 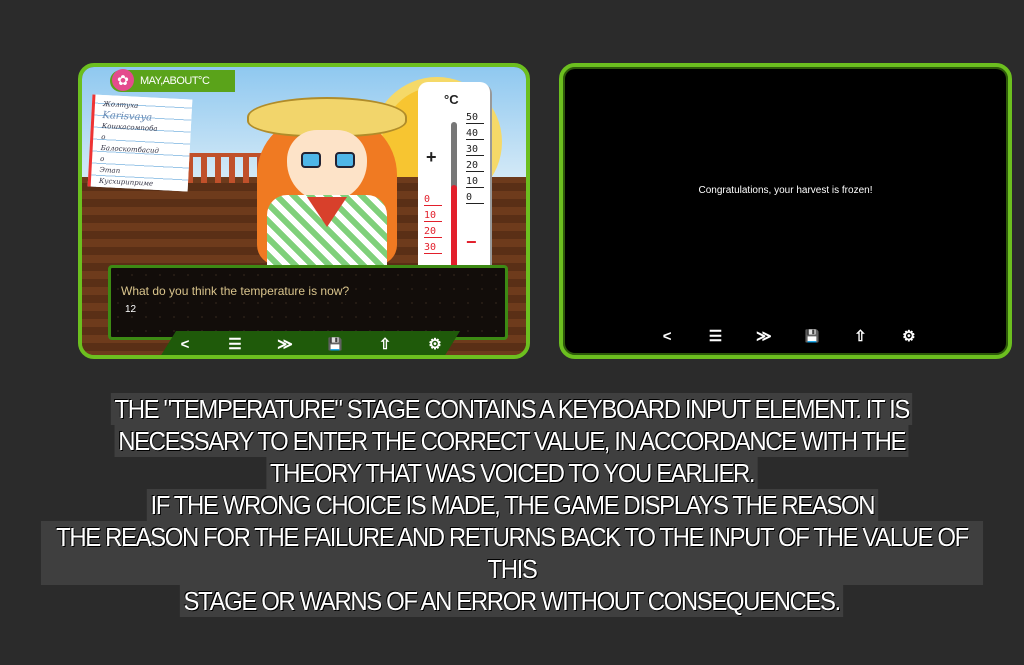 What do you see at coordinates (475, 134) in the screenshot?
I see `tick-label: 40` at bounding box center [475, 134].